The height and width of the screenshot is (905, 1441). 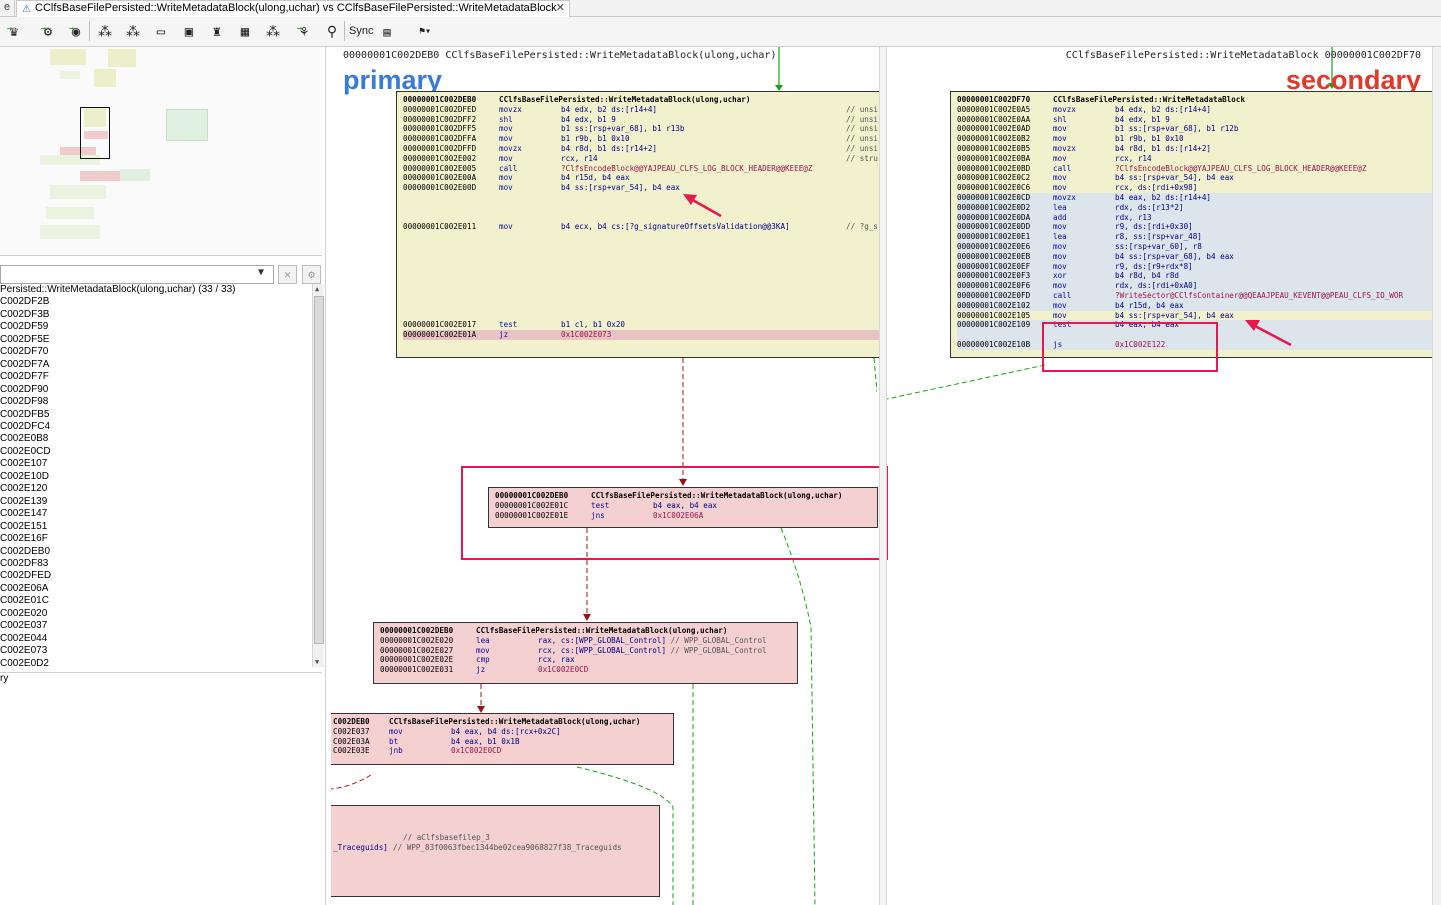 I want to click on table-row: 00000001C002E002 mov rcx, r14// stru, so click(x=641, y=158).